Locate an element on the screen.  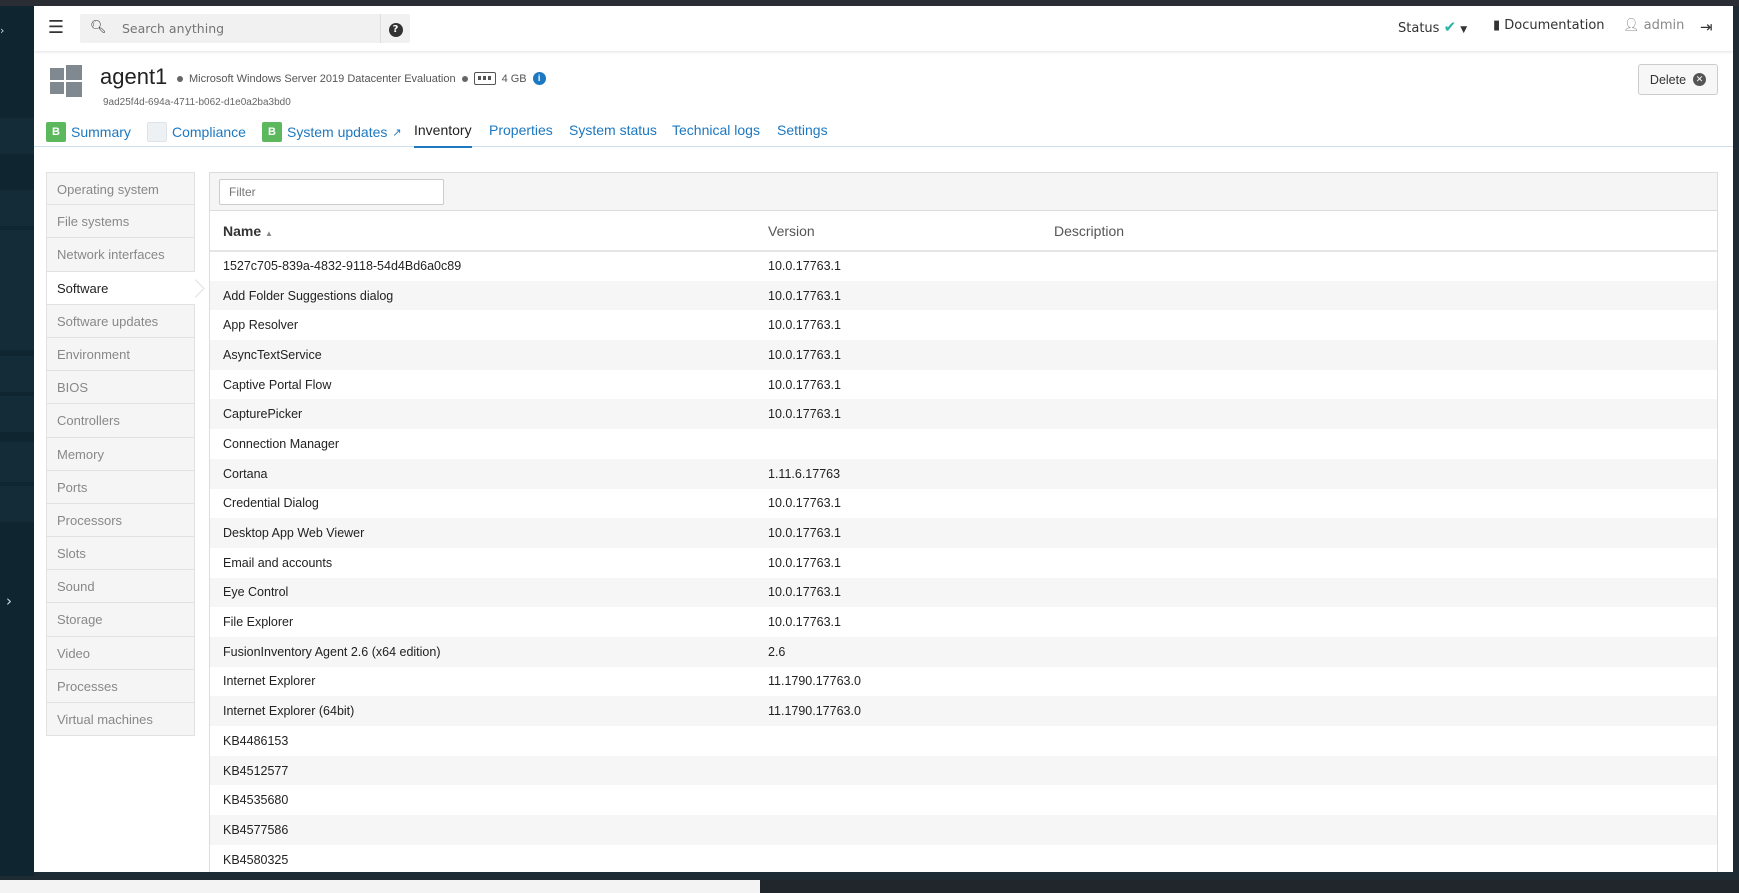
sidebar-item-software-updates: Software updates is located at coordinates (120, 321).